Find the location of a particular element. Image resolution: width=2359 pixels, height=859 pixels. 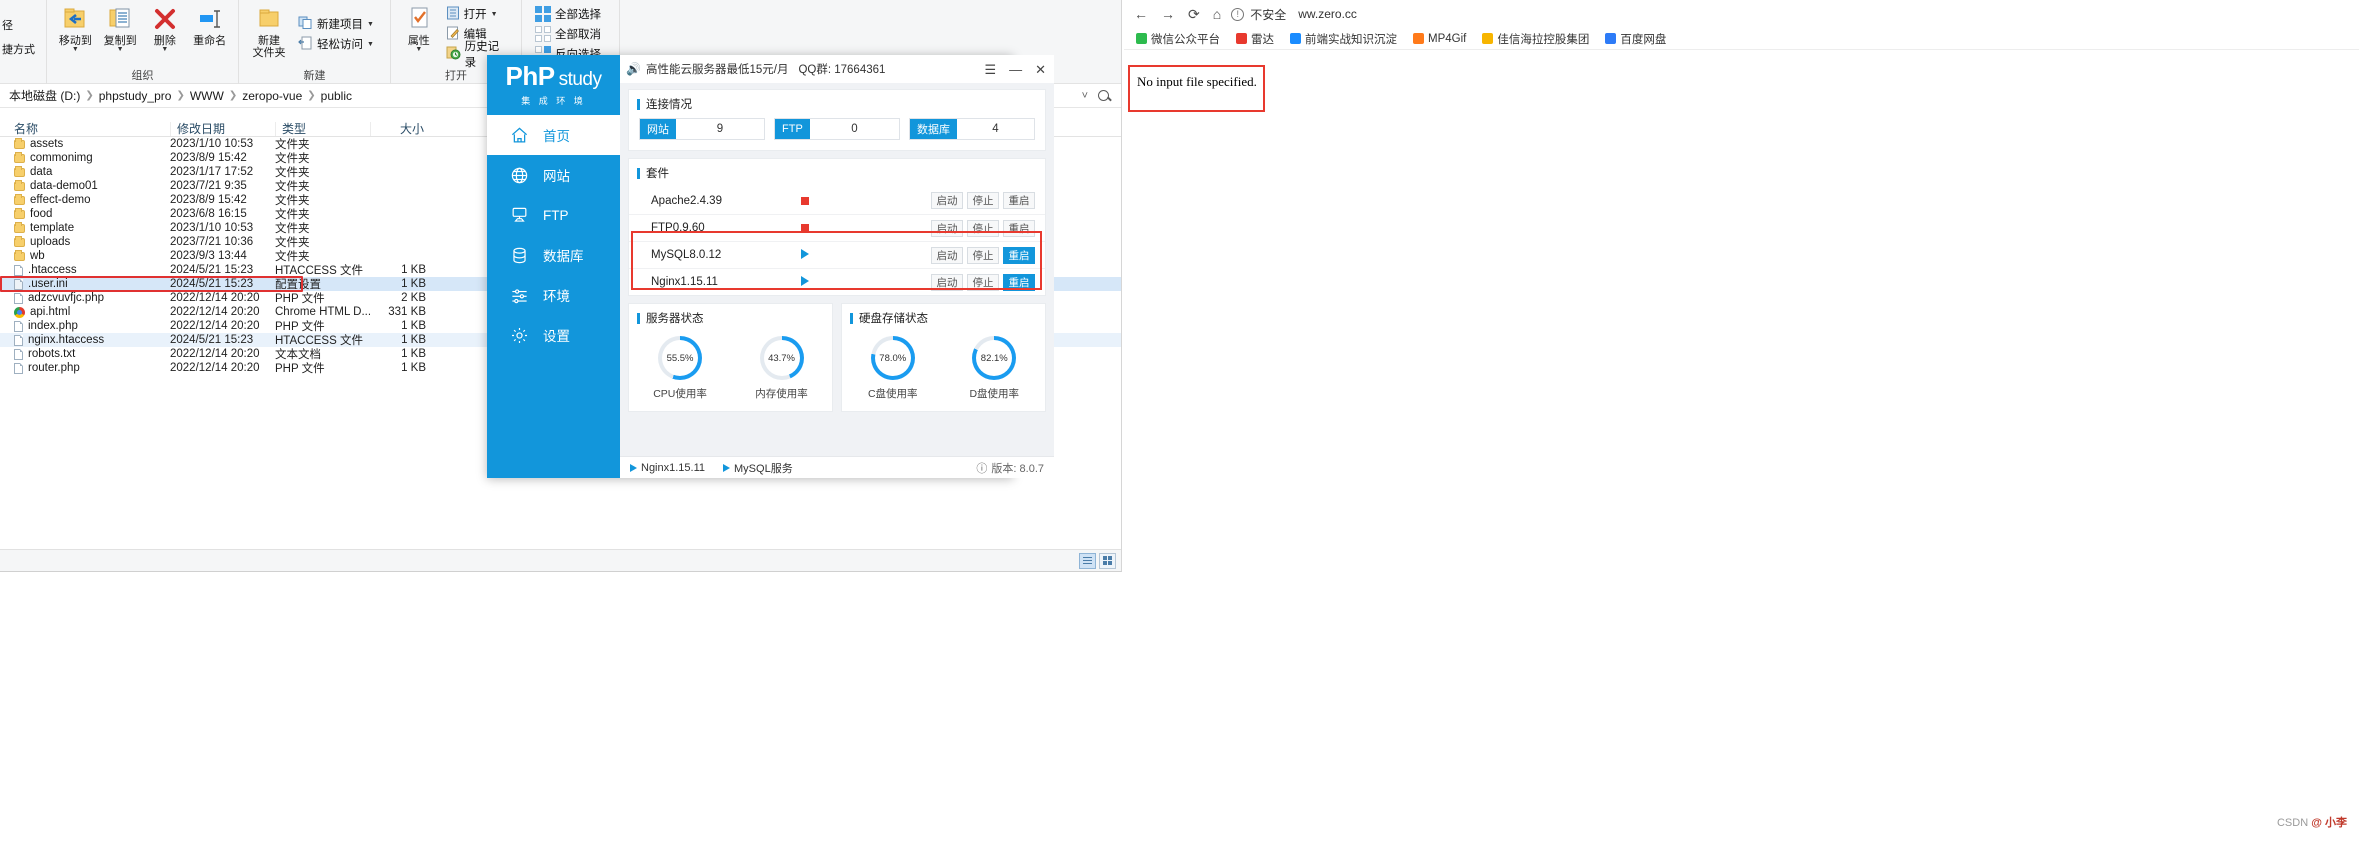

new-folder-button: 新建 文件夹 is located at coordinates (269, 30).